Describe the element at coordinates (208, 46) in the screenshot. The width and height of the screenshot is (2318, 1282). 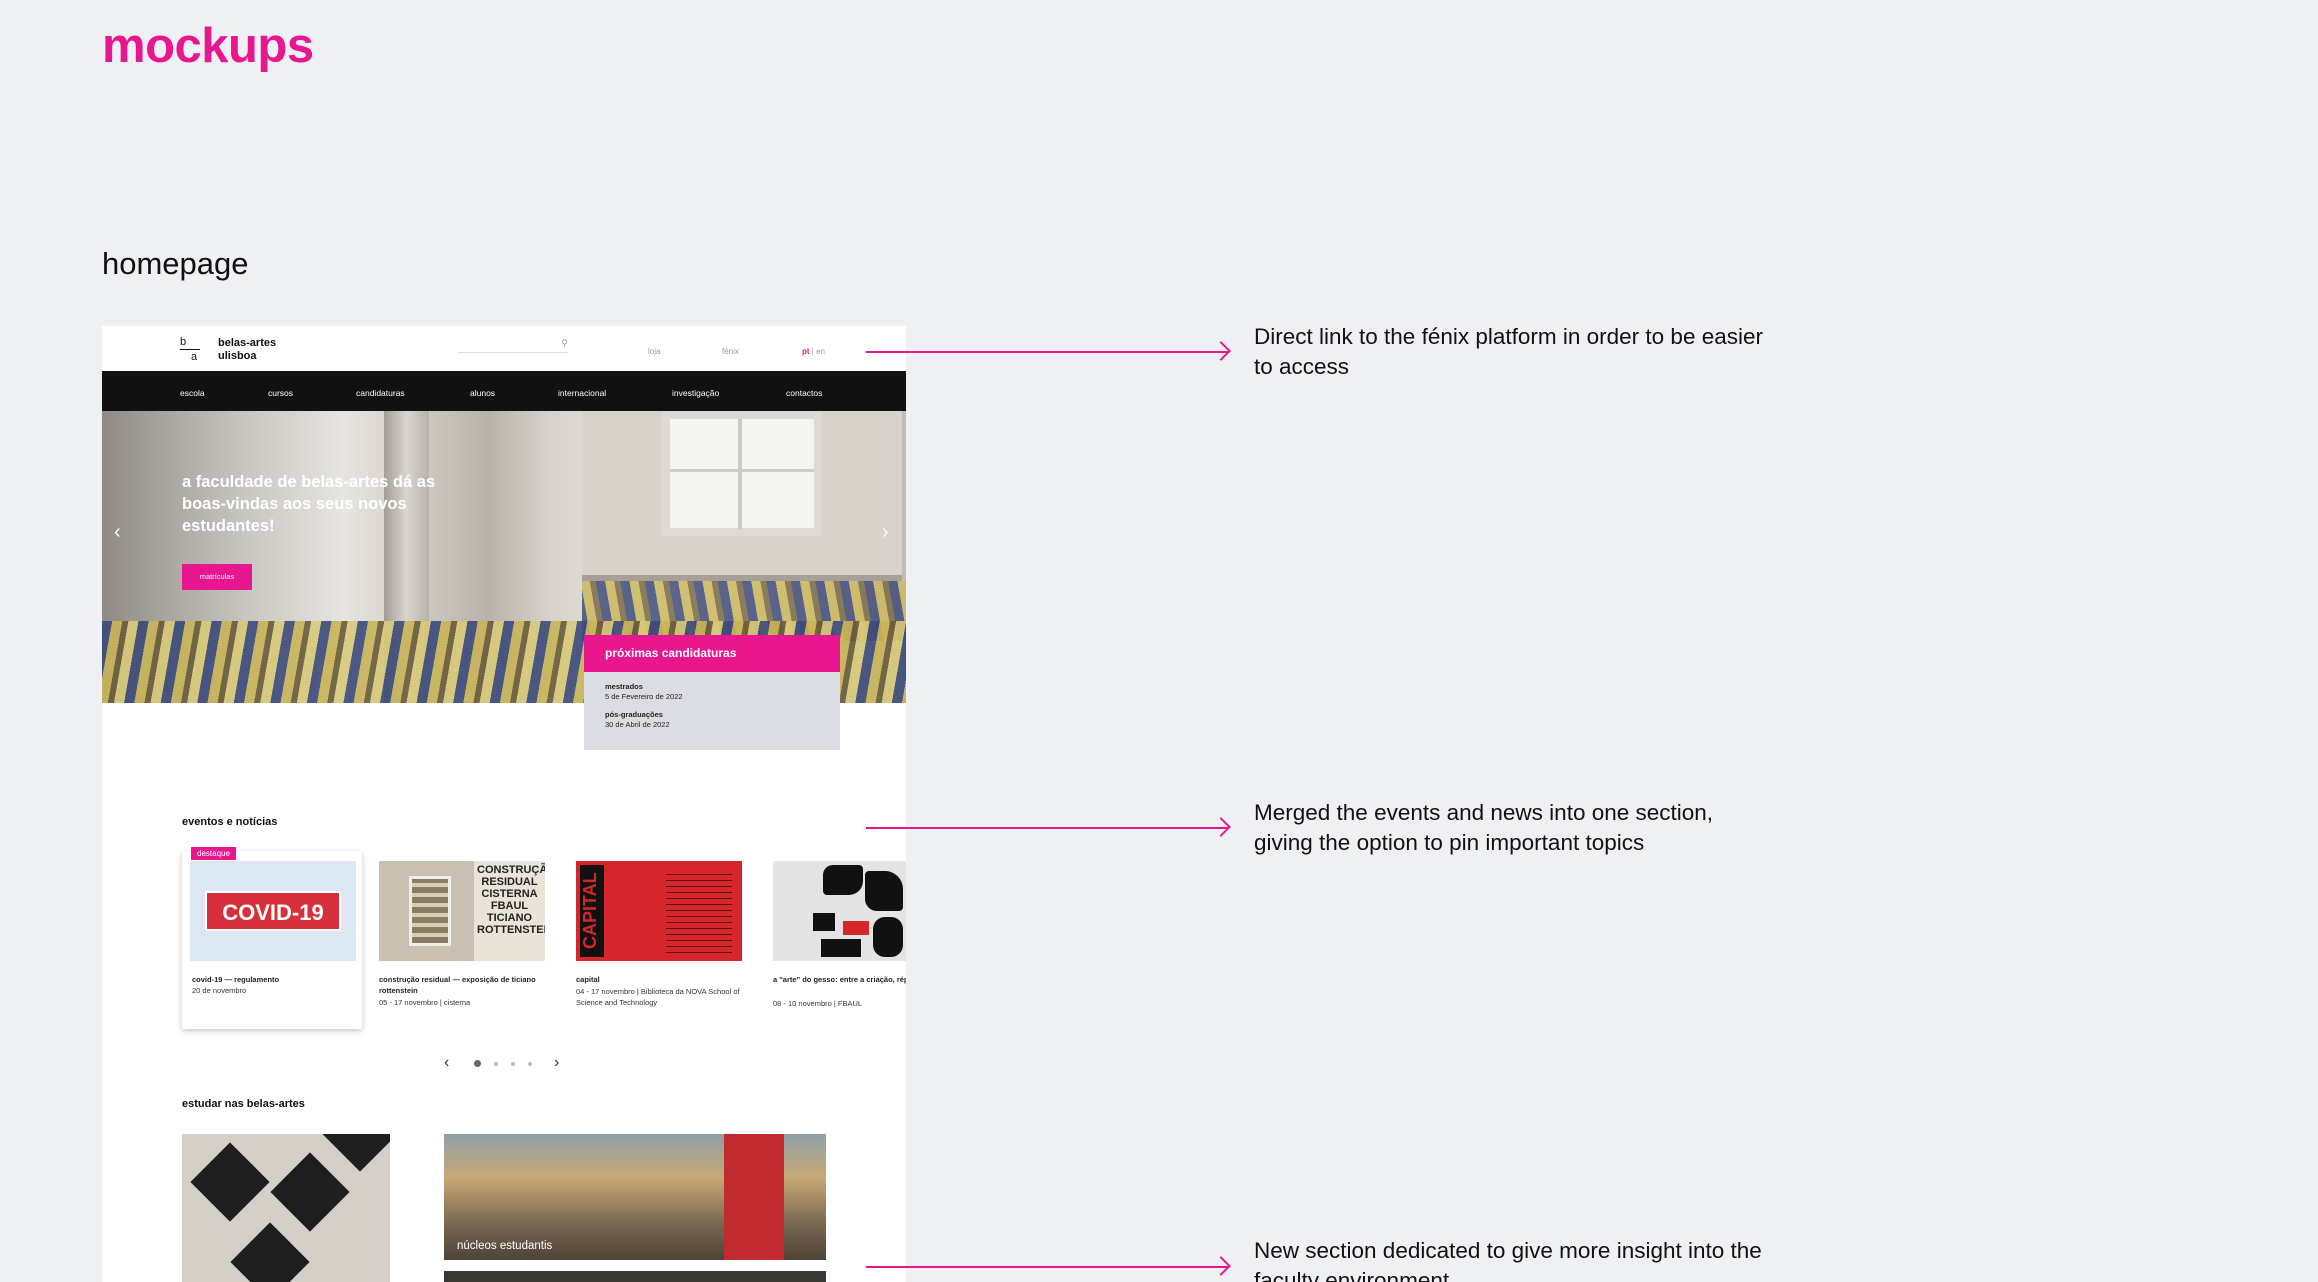
I see `page-title: mockups` at that location.